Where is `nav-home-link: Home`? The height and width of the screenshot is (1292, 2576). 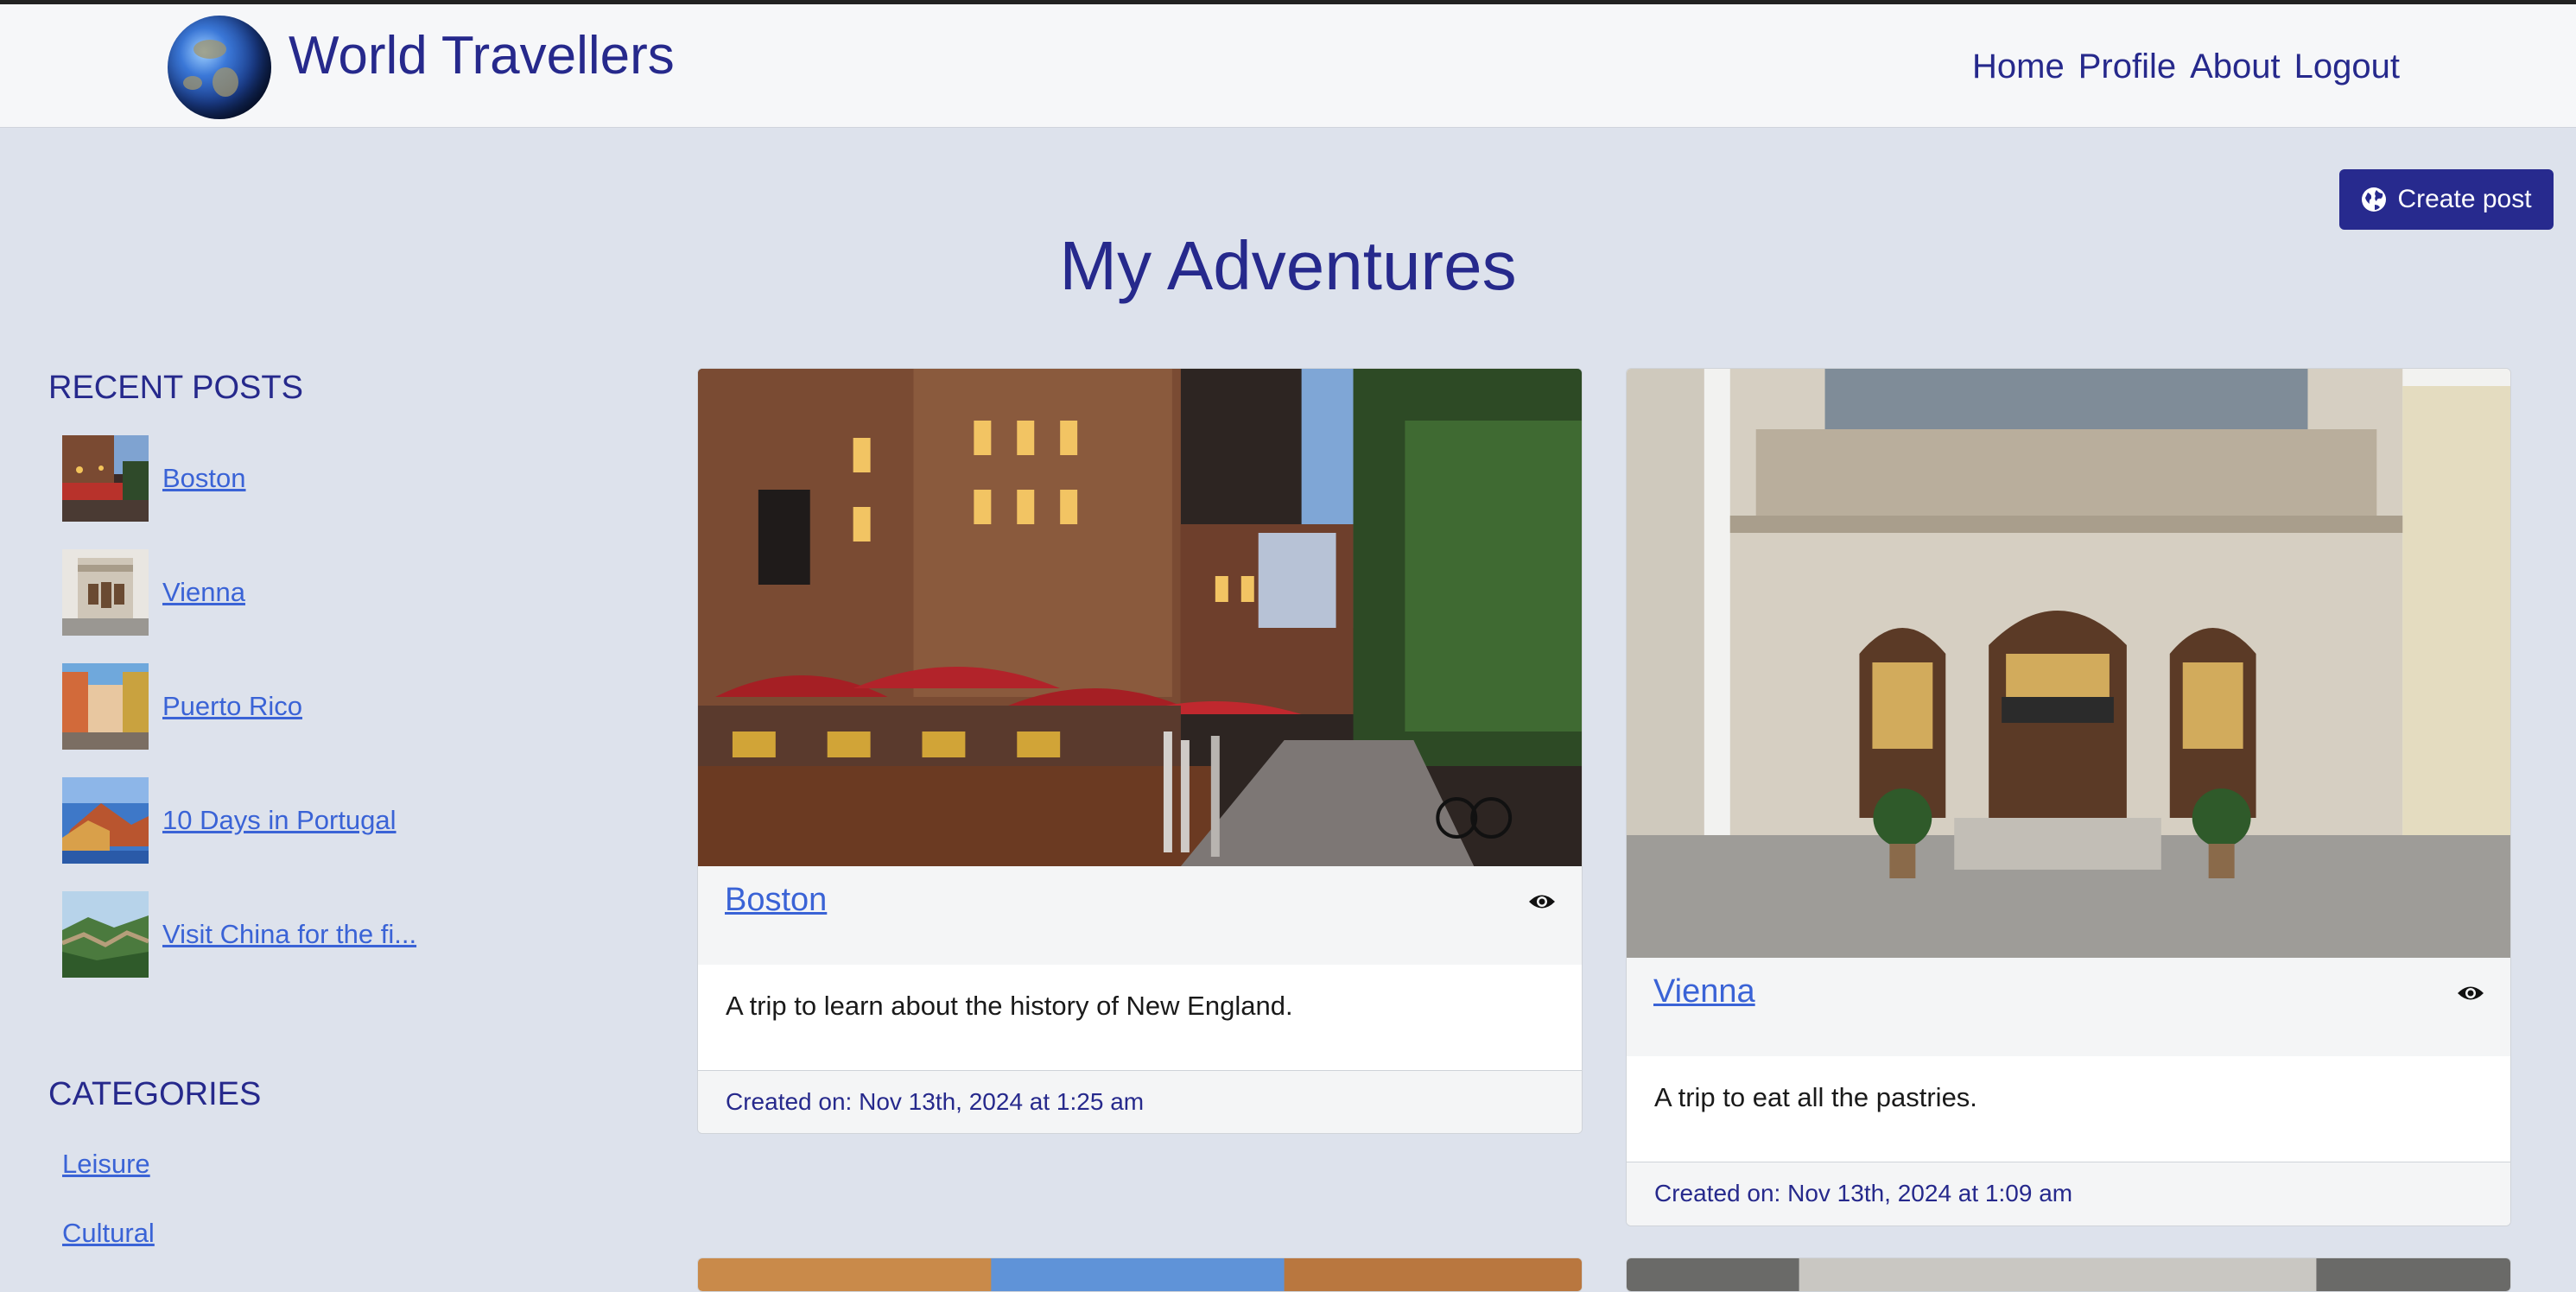
nav-home-link: Home is located at coordinates (2018, 67).